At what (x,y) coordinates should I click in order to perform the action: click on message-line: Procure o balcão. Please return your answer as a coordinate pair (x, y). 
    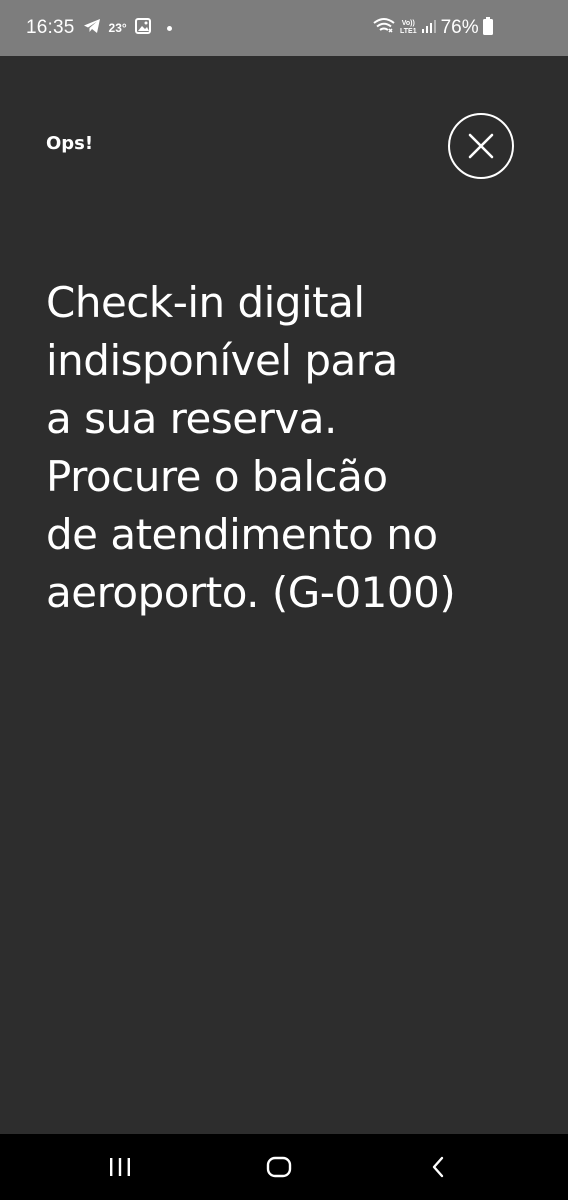
    Looking at the image, I should click on (217, 476).